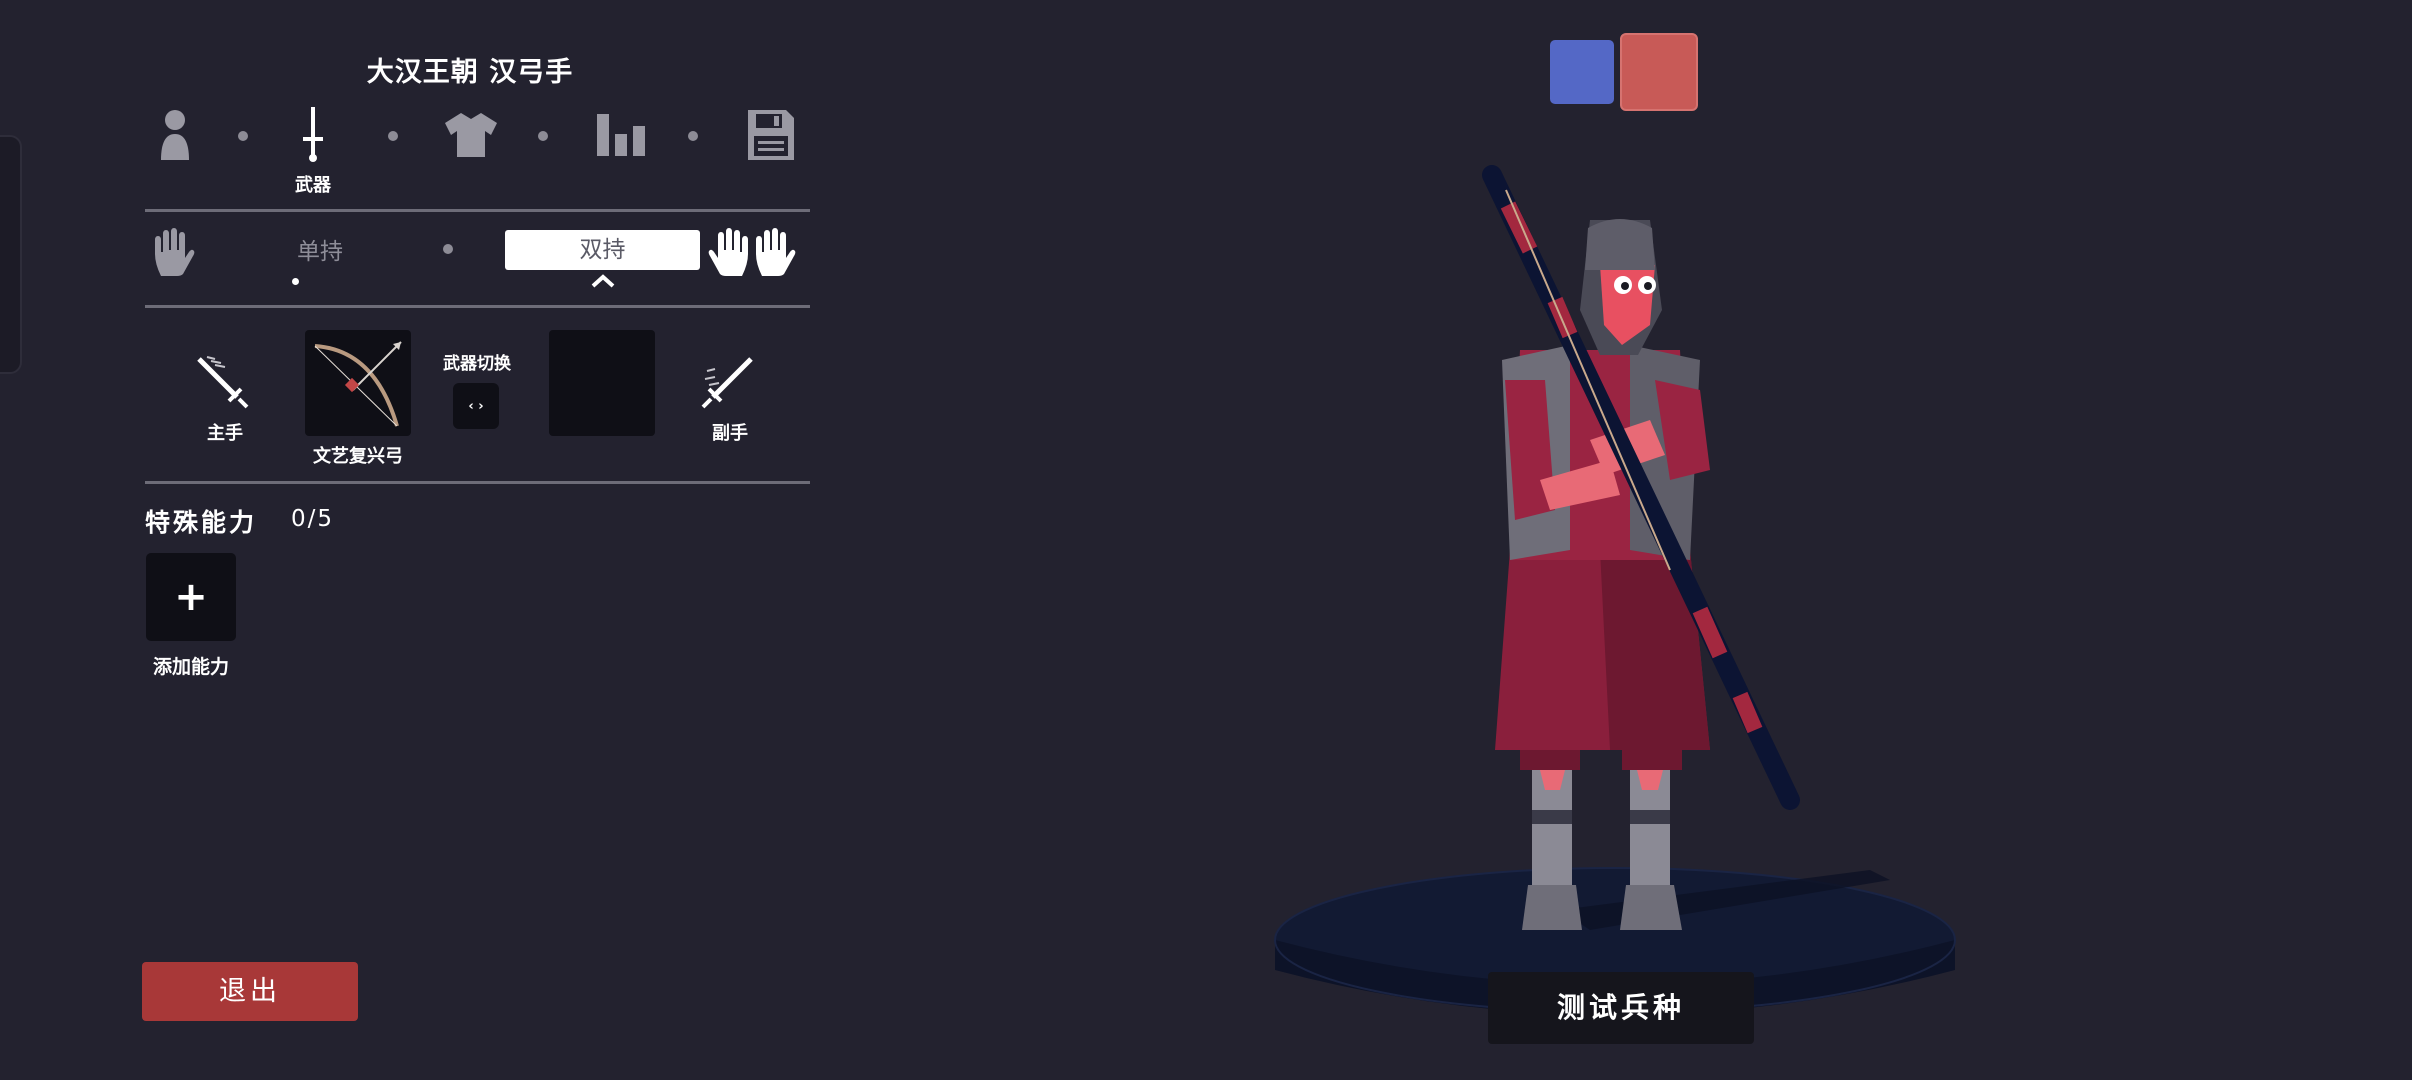 This screenshot has width=2412, height=1080. What do you see at coordinates (295, 281) in the screenshot?
I see `hold-single-indicator` at bounding box center [295, 281].